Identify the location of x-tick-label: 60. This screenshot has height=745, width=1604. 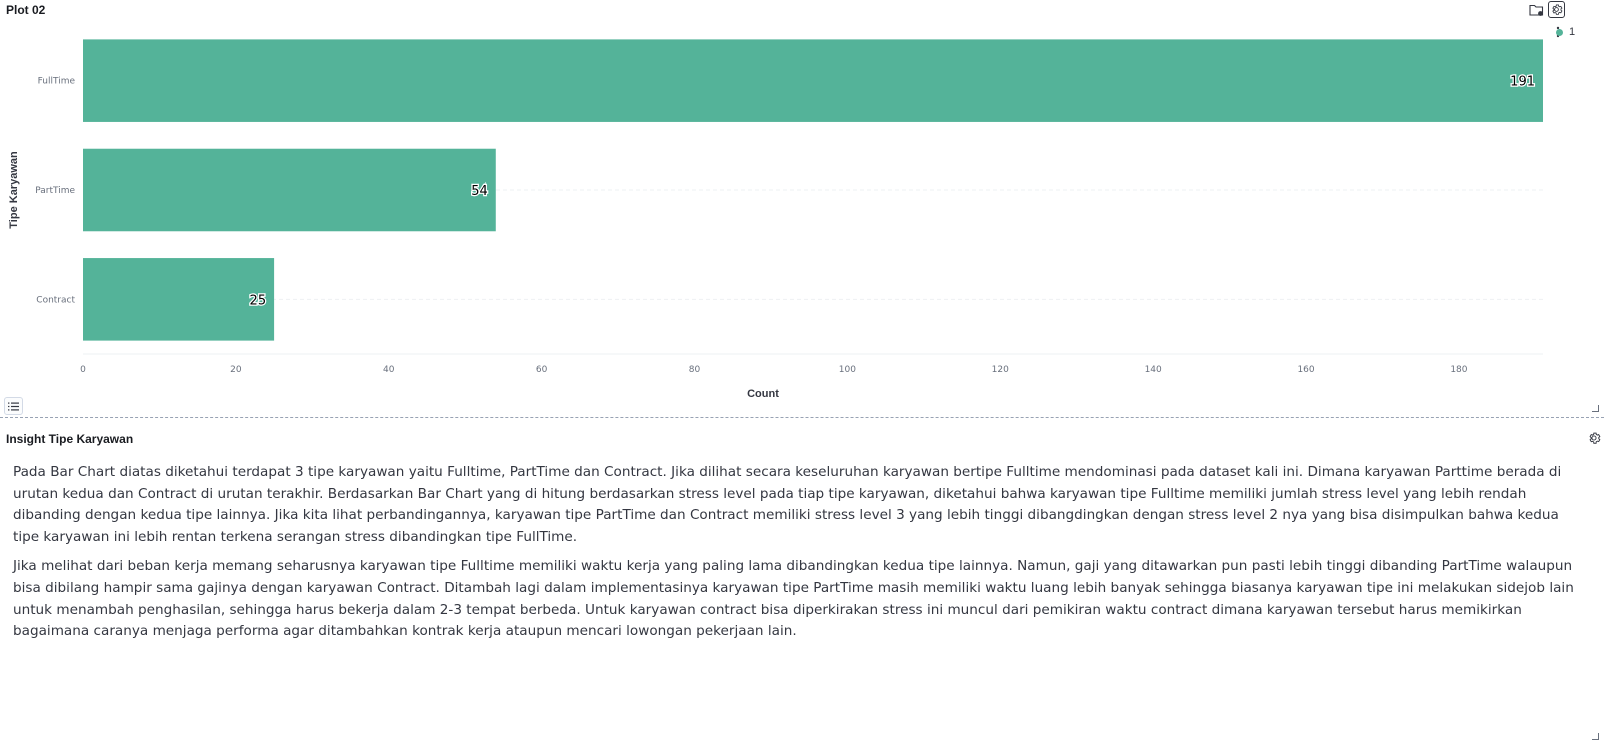
(542, 370).